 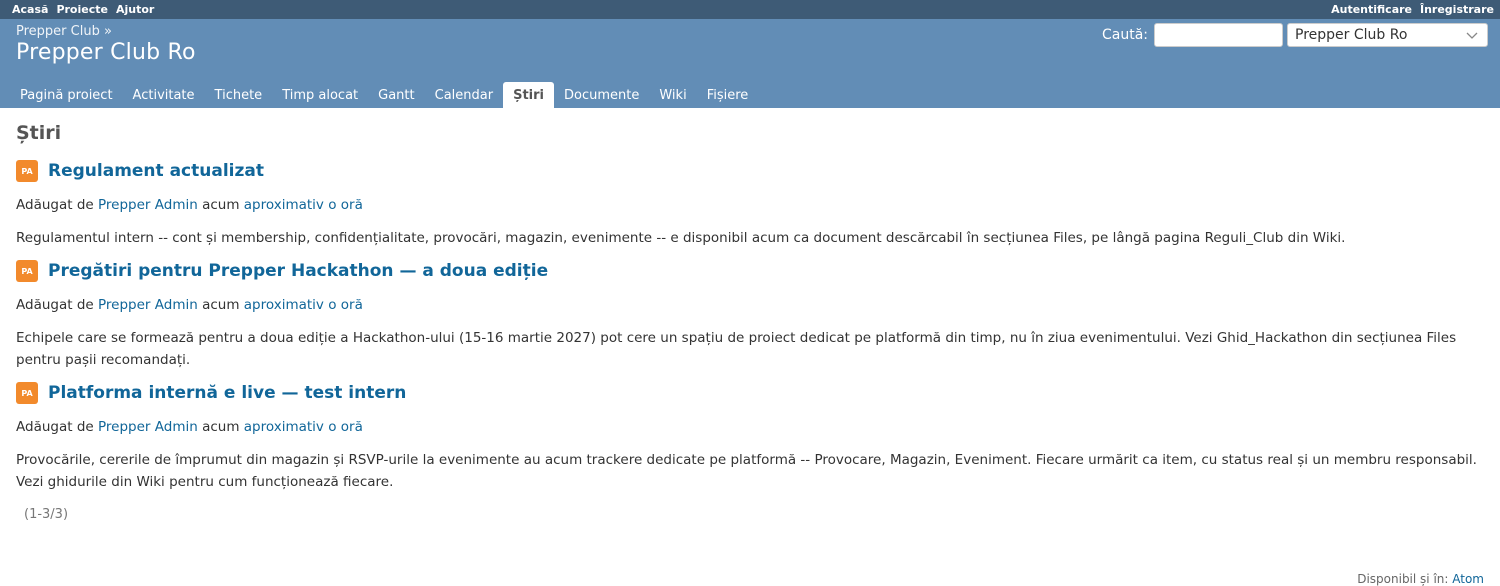 I want to click on register-link: Înregistrare, so click(x=1457, y=9).